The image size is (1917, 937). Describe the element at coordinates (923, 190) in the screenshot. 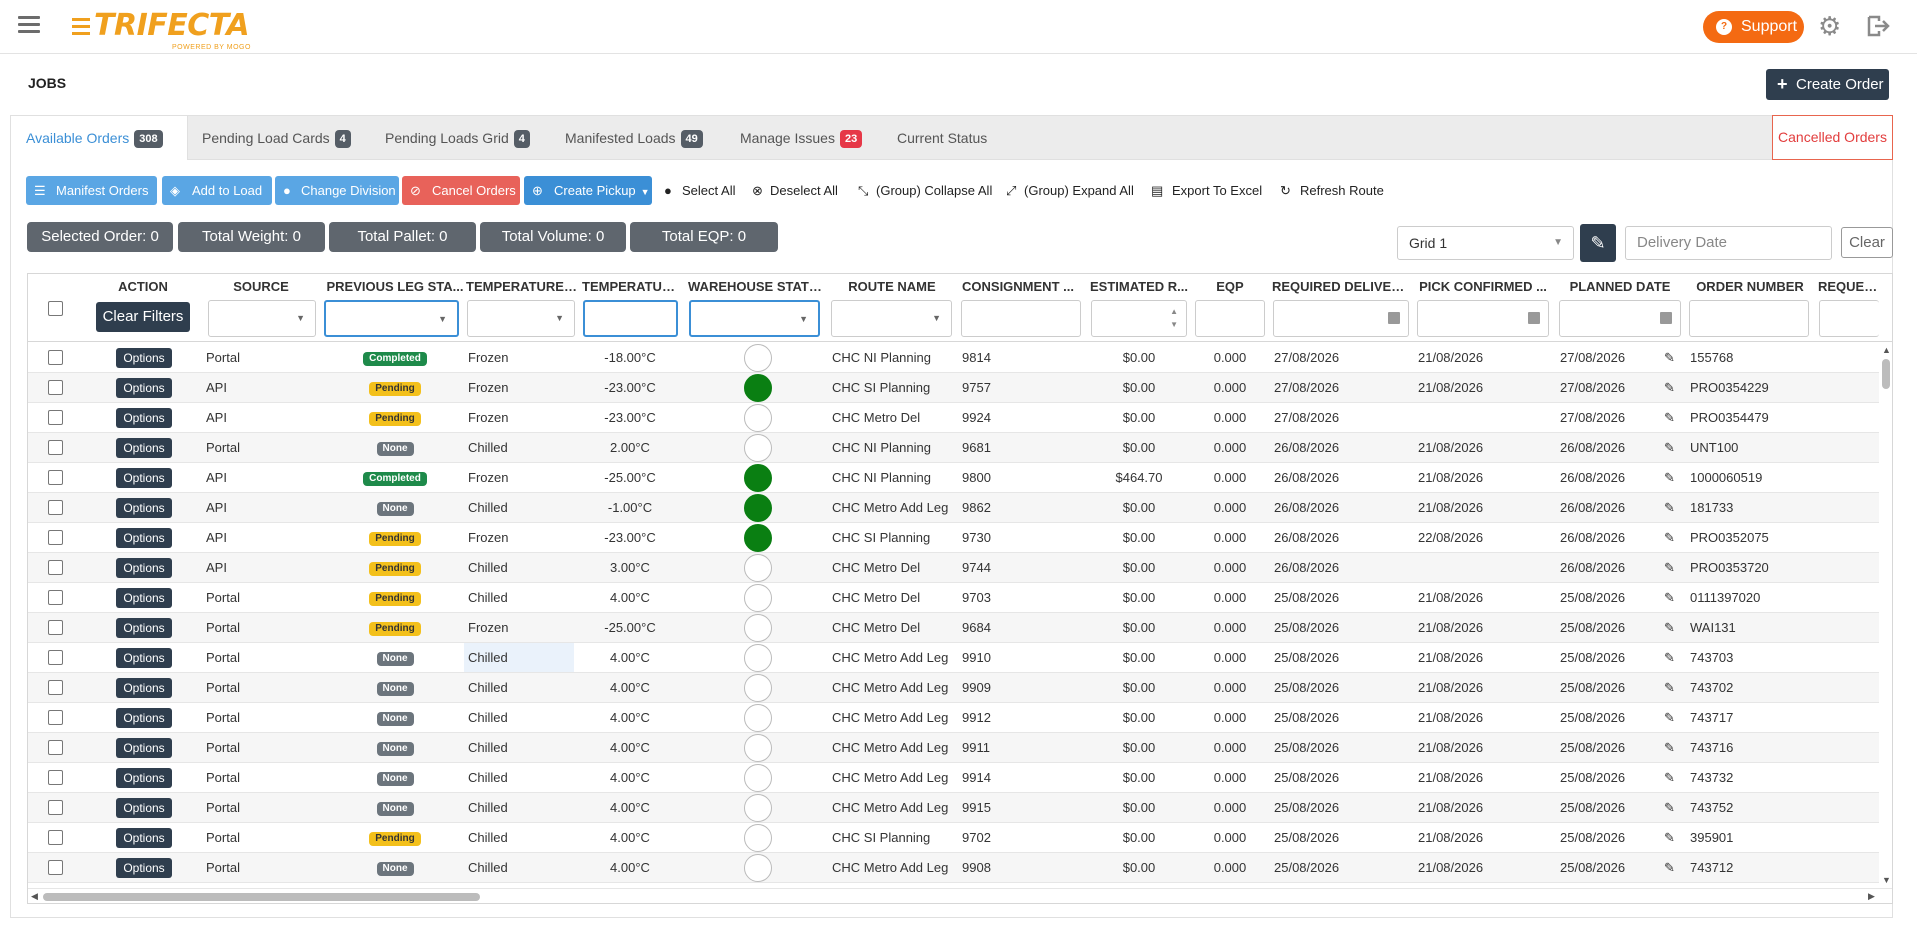

I see `collapse-all-button: ⤡ (Group) Collapse All` at that location.